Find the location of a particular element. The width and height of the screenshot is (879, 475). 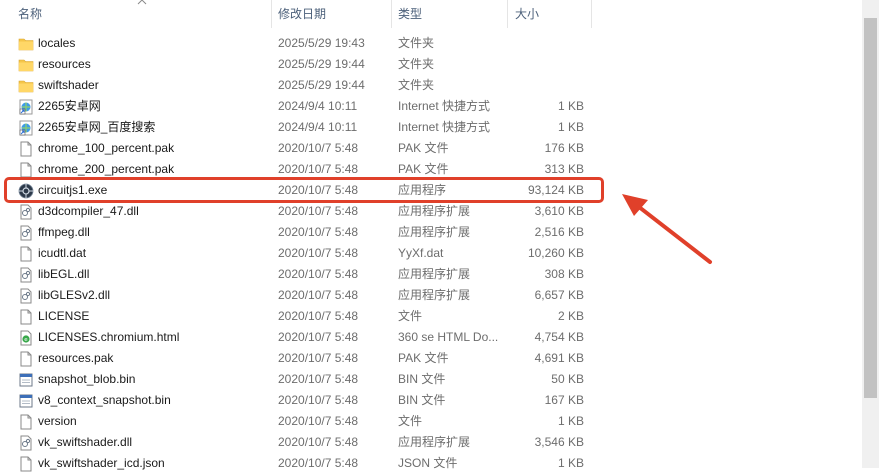

file-row: resources 2025/5/29 19:44 文件夹 is located at coordinates (431, 64).